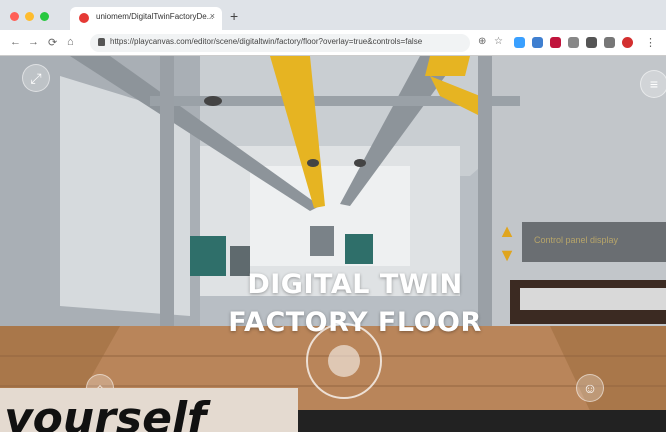  Describe the element at coordinates (212, 16) in the screenshot. I see `tab-close-icon: ×` at that location.